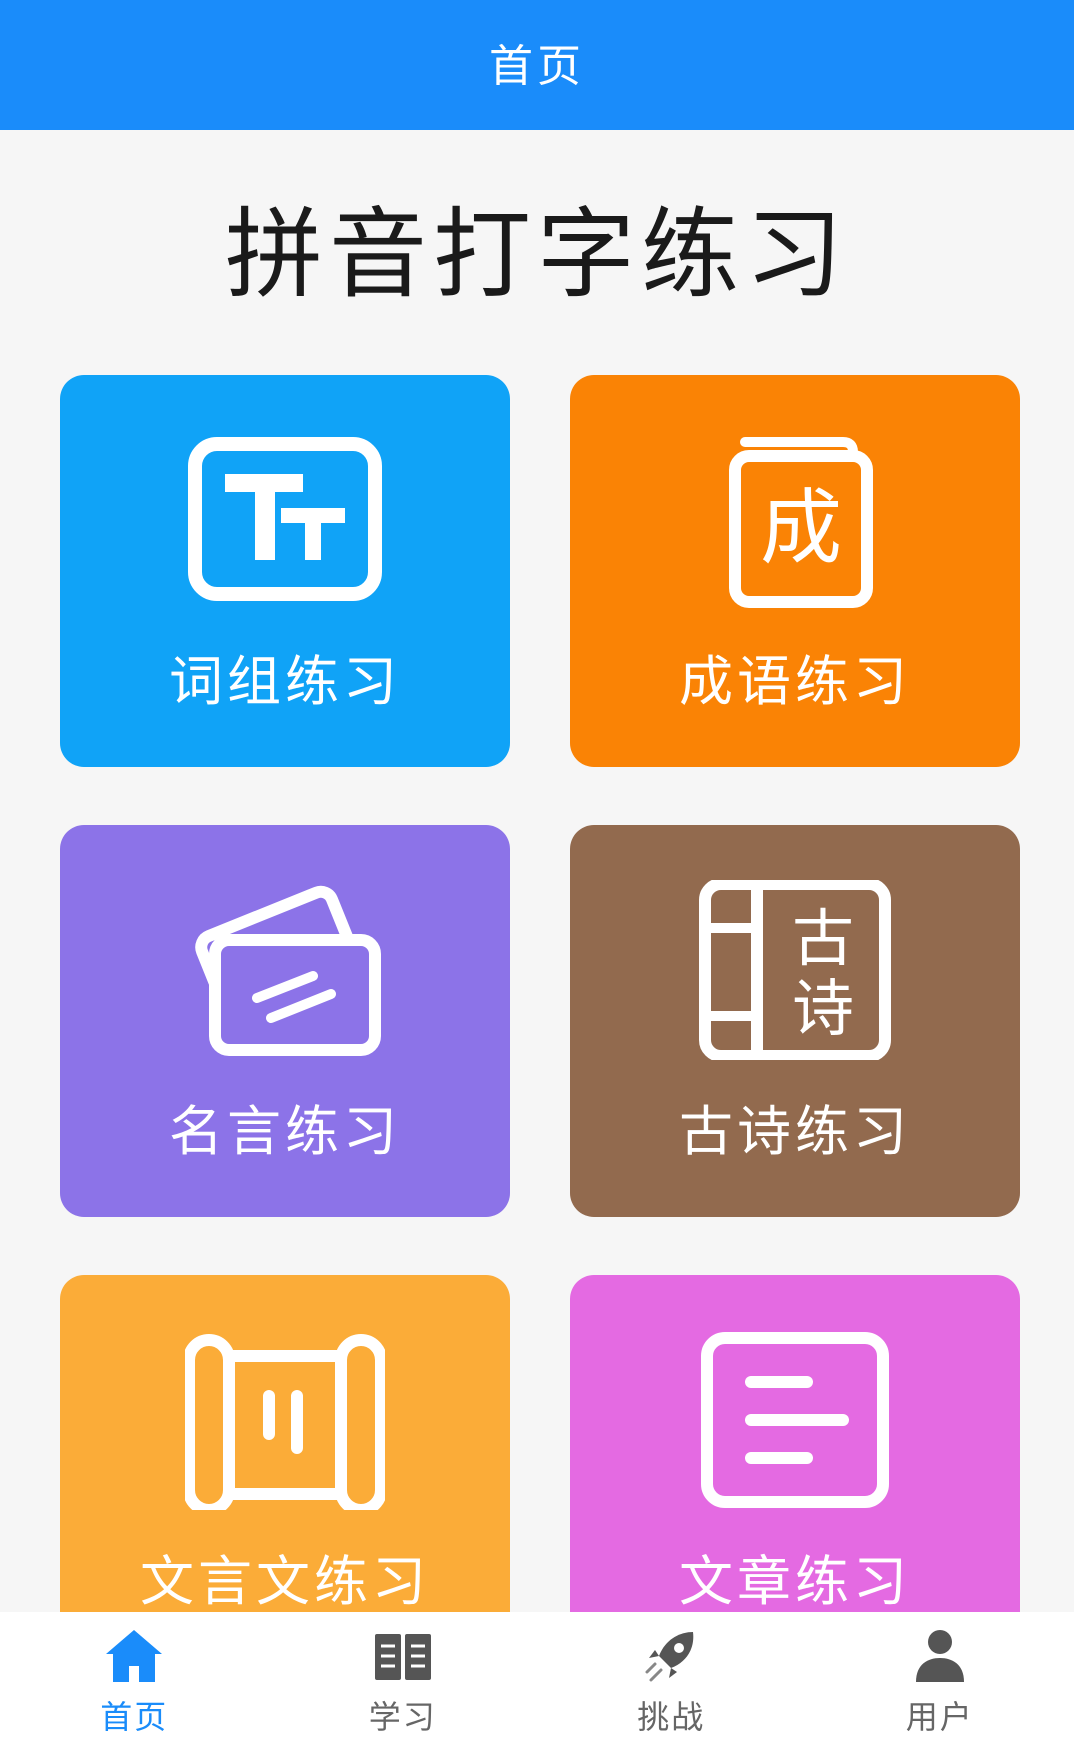 The height and width of the screenshot is (1742, 1074). I want to click on tile-classical-practice: 文言文练习, so click(285, 1471).